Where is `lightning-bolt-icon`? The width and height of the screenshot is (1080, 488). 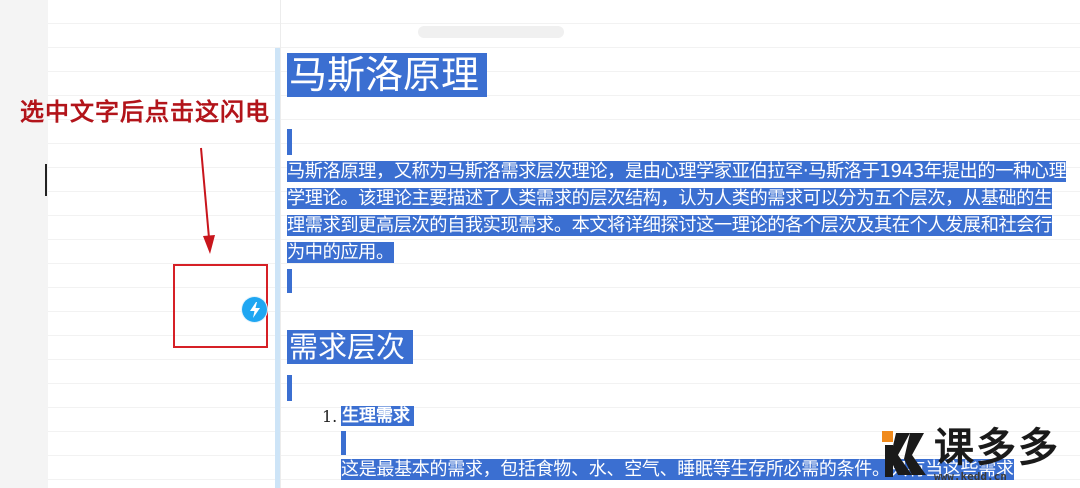 lightning-bolt-icon is located at coordinates (254, 309).